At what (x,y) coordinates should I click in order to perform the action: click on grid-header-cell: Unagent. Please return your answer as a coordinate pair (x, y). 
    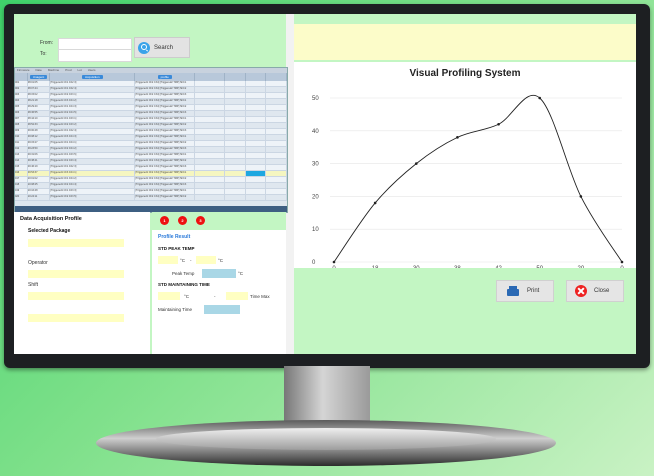
    Looking at the image, I should click on (39, 77).